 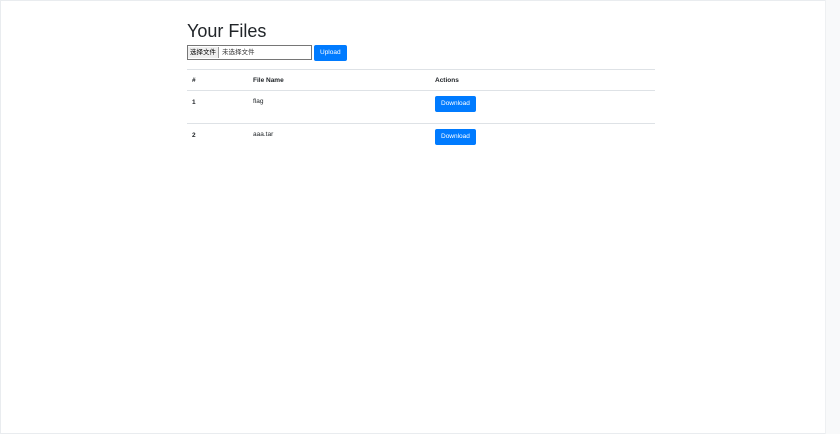 I want to click on upload-form: 选择文件 未选择文件 Upload, so click(x=421, y=52).